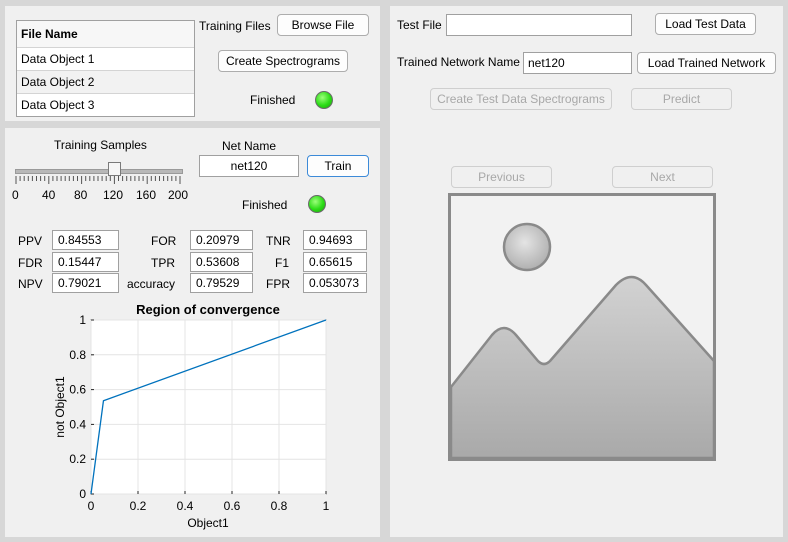  Describe the element at coordinates (282, 263) in the screenshot. I see `f1-label: F1` at that location.